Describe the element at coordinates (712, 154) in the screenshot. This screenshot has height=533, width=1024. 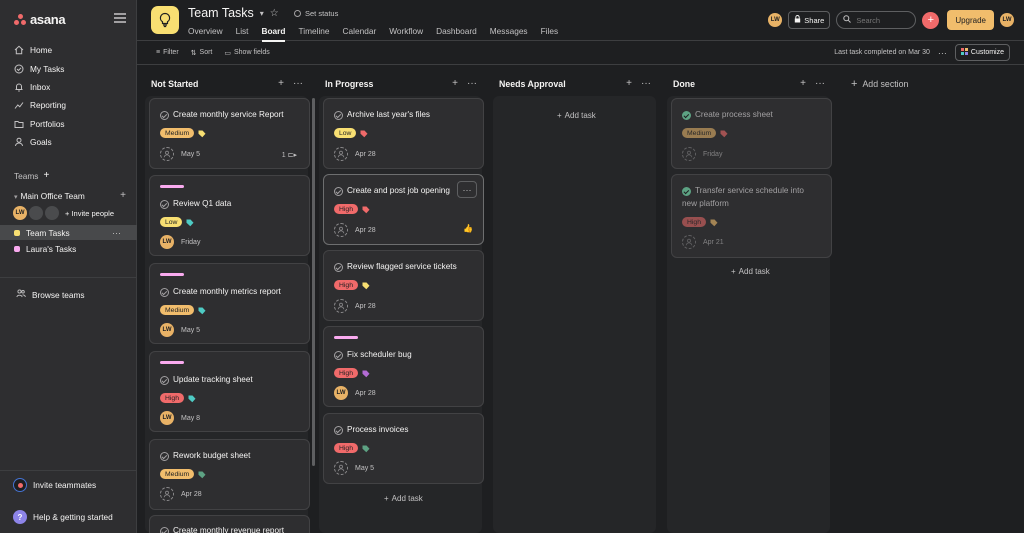
I see `due-date: Friday` at that location.